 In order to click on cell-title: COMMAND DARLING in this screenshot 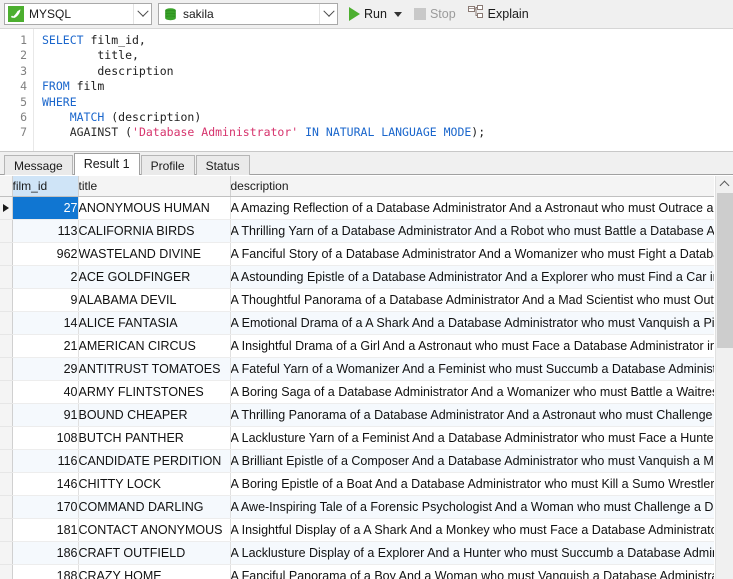, I will do `click(154, 507)`.